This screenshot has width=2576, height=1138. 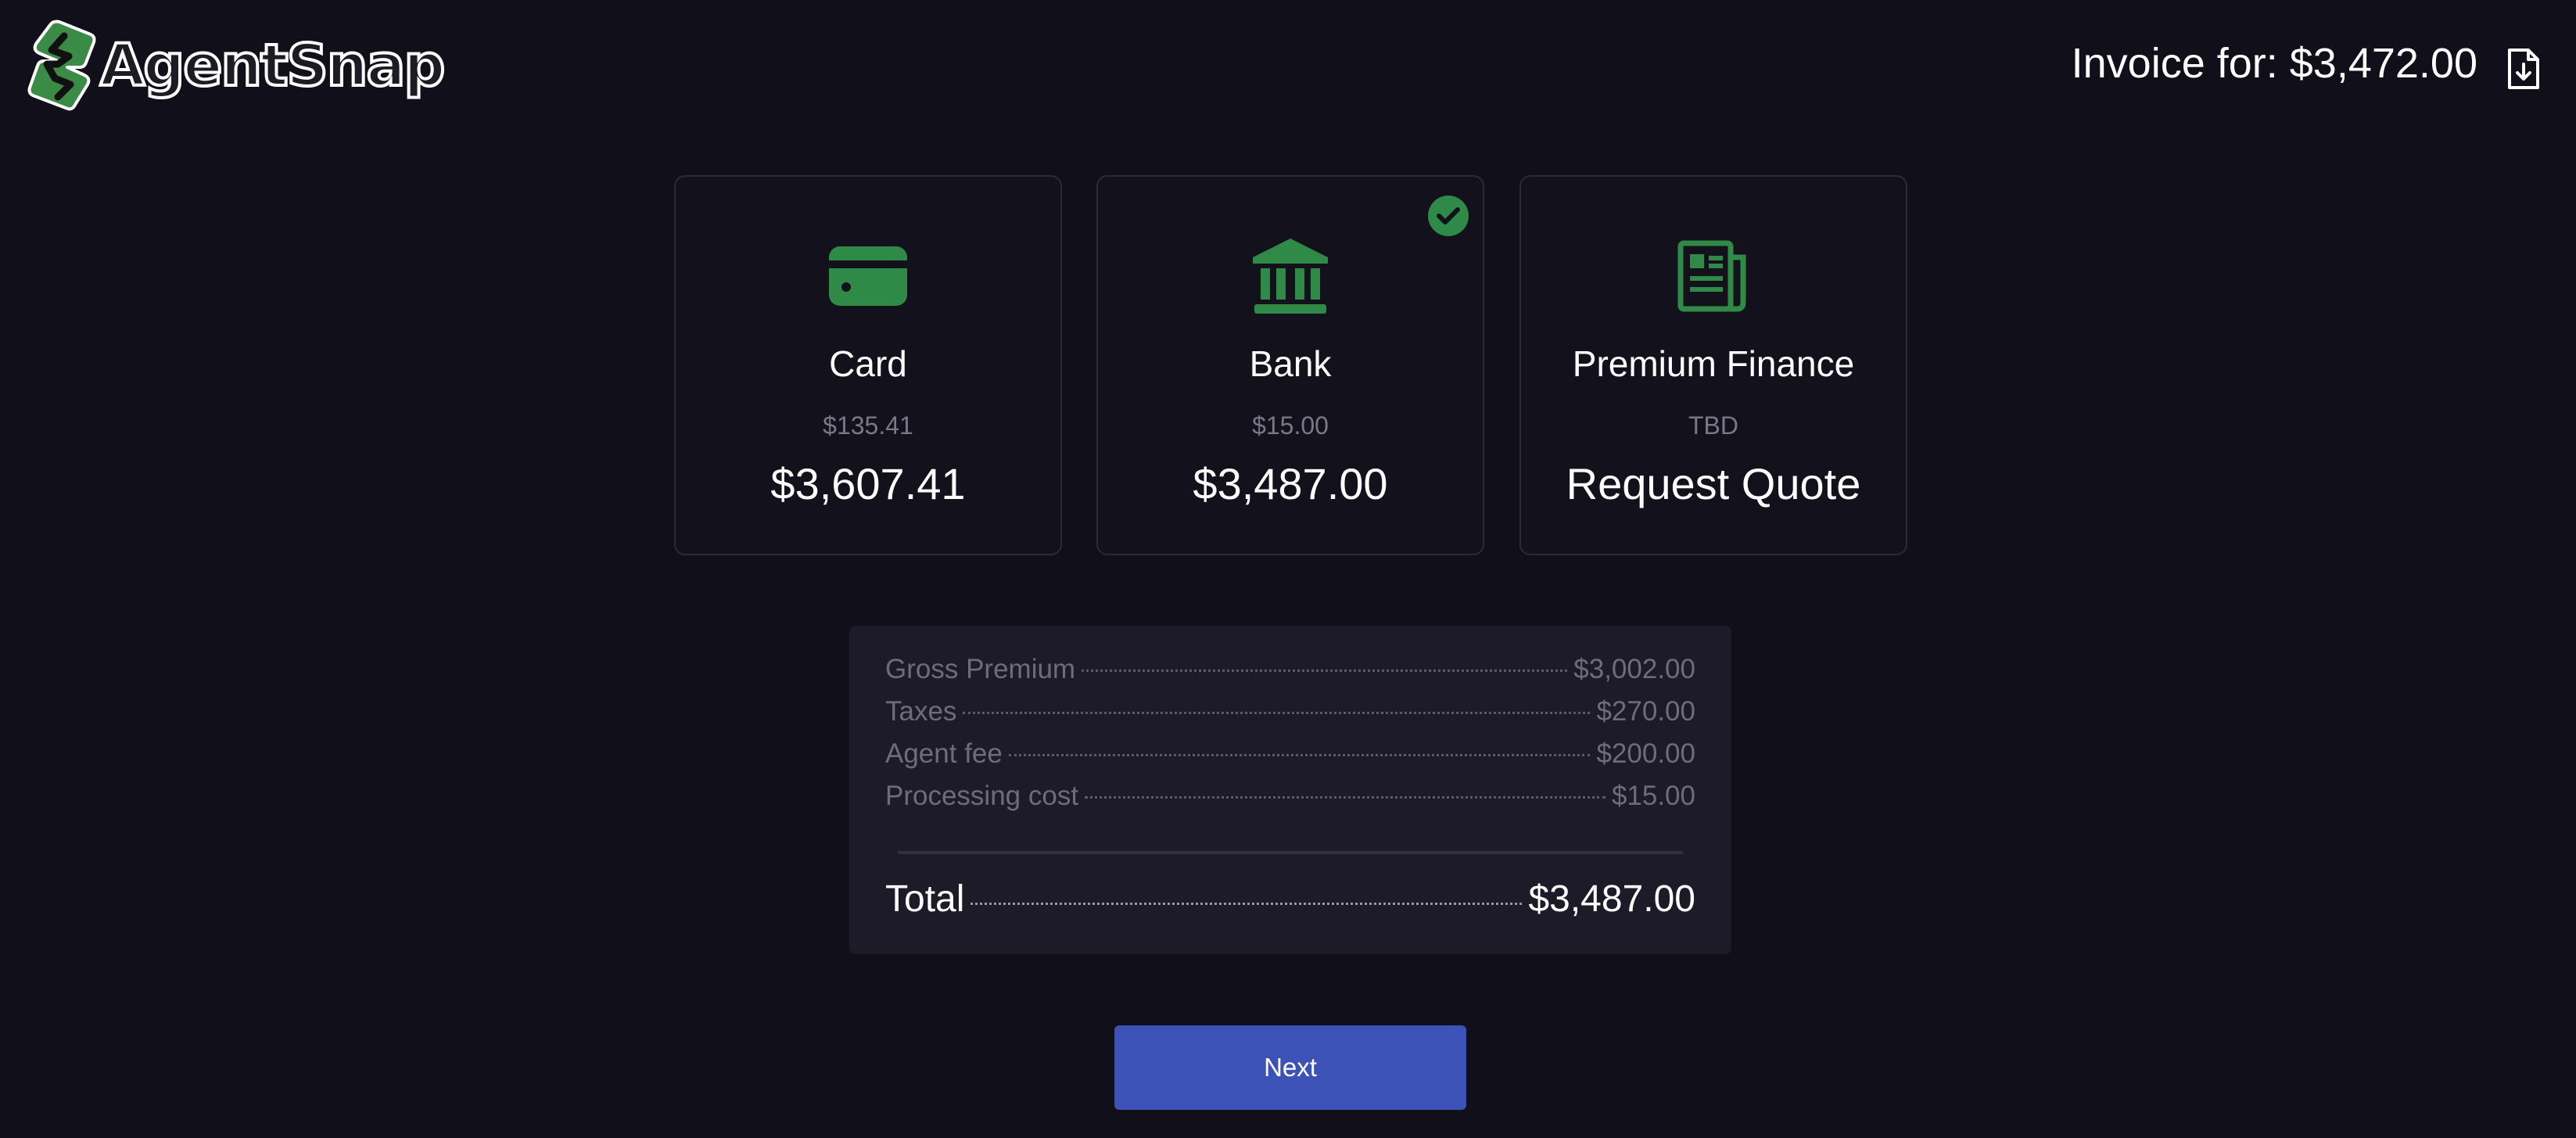 What do you see at coordinates (1713, 483) in the screenshot?
I see `request-quote-link: Request Quote` at bounding box center [1713, 483].